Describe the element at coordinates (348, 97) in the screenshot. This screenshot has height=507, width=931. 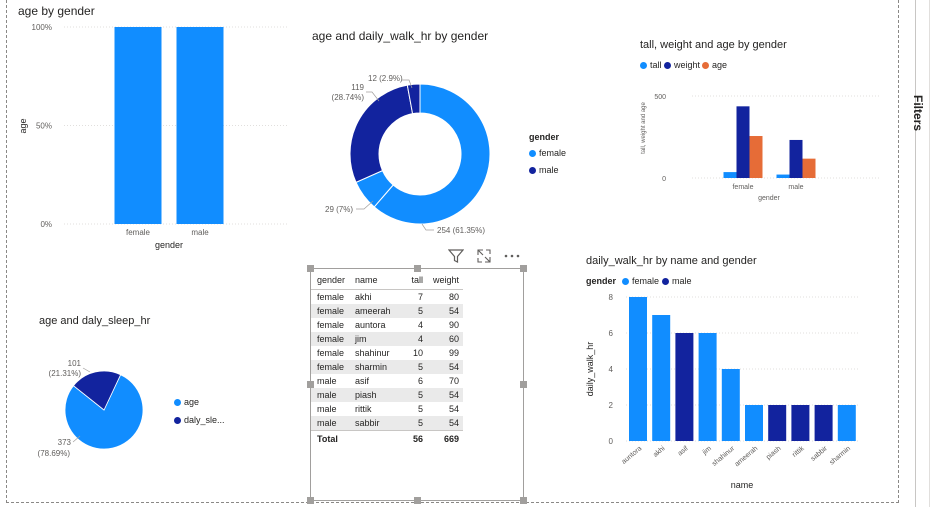
I see `data-label: (28.74%)` at that location.